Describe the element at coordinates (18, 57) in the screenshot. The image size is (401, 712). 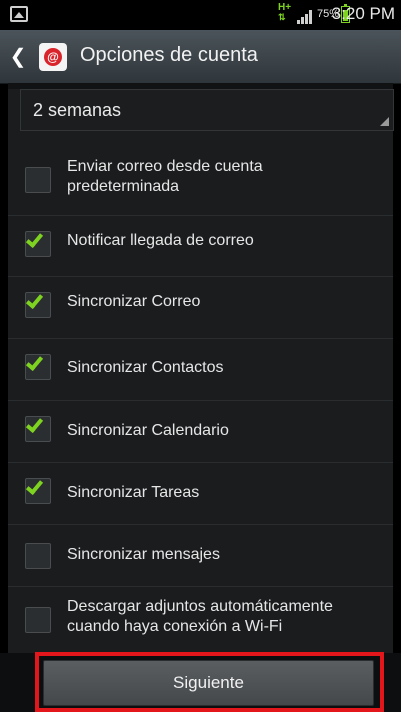
I see `back-chevron-icon: ❮` at that location.